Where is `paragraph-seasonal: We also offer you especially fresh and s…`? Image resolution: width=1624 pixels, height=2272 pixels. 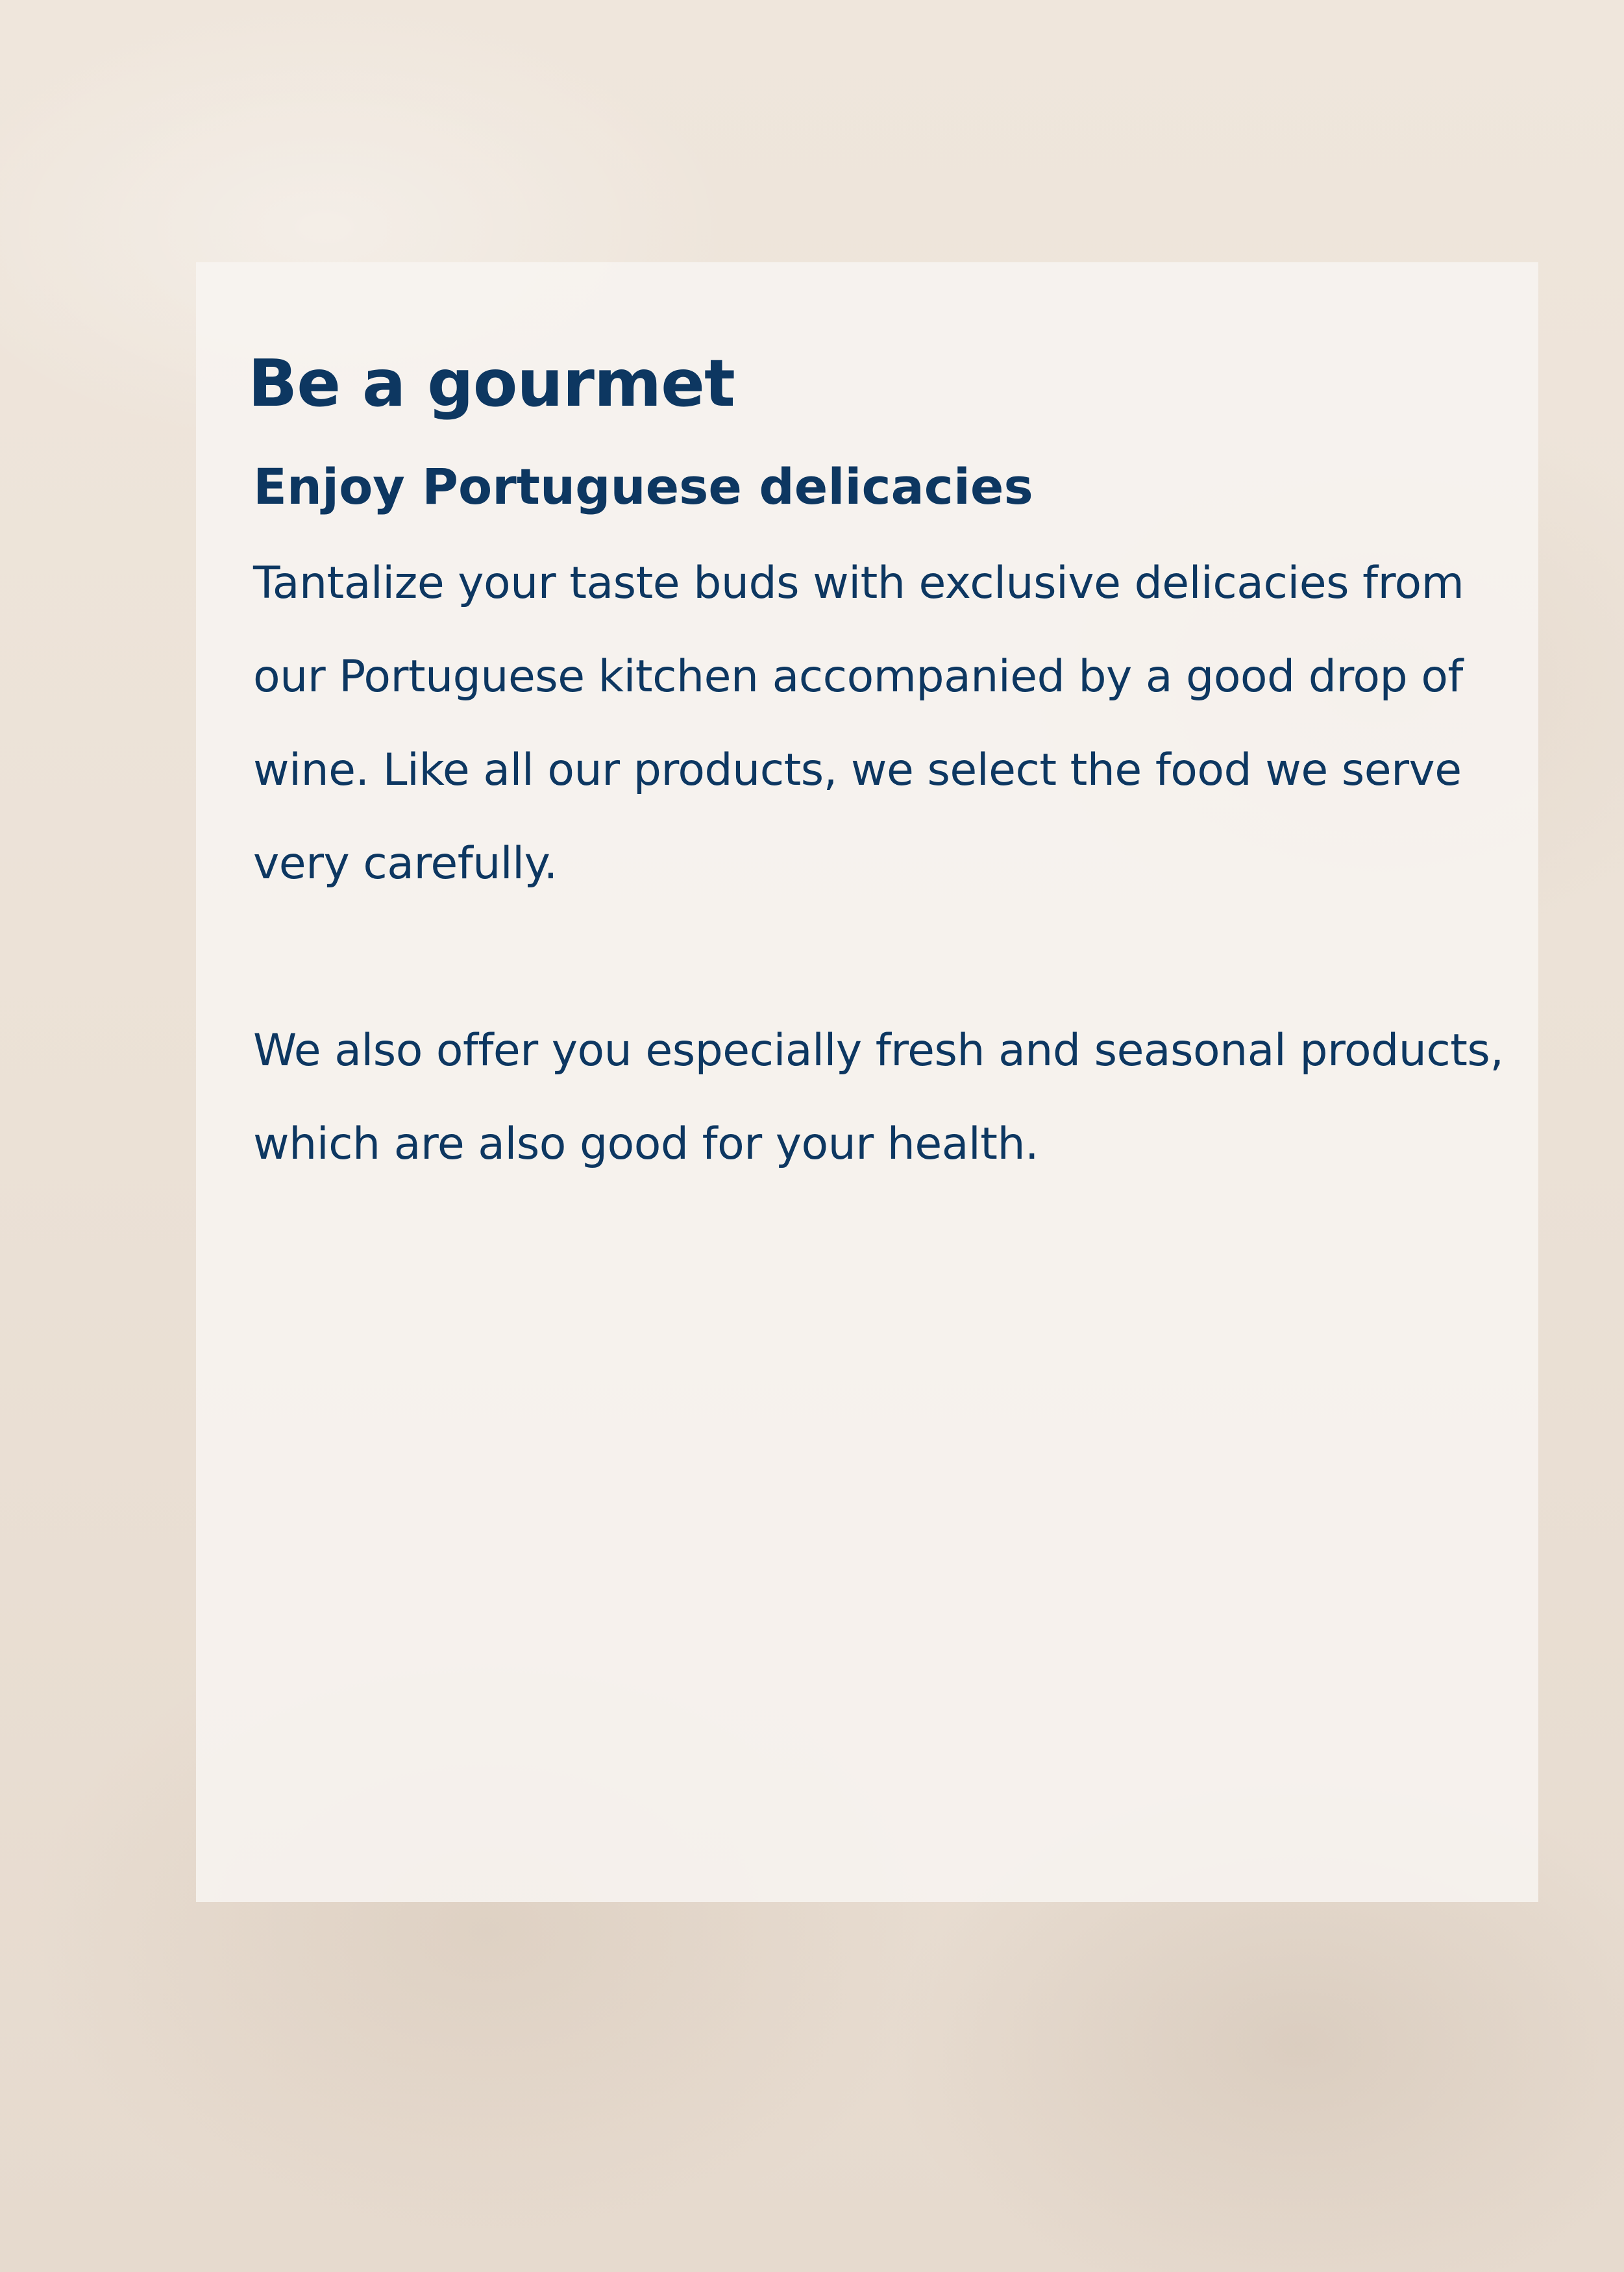 paragraph-seasonal: We also offer you especially fresh and s… is located at coordinates (878, 1097).